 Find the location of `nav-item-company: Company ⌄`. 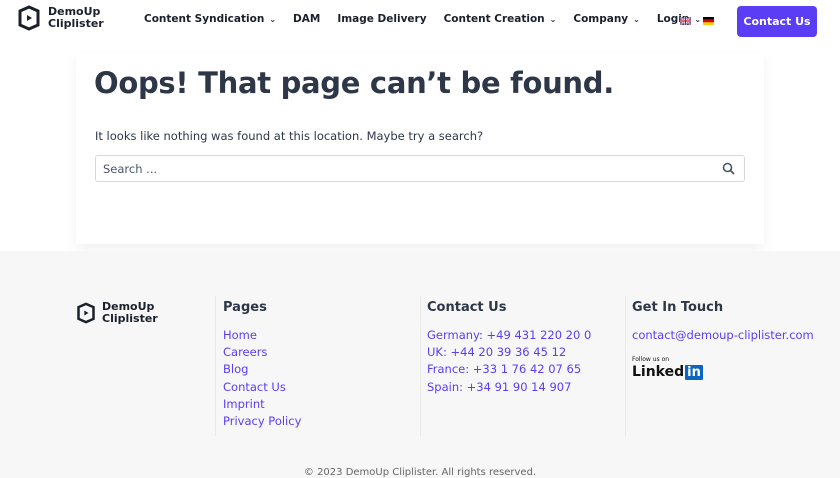

nav-item-company: Company ⌄ is located at coordinates (606, 19).